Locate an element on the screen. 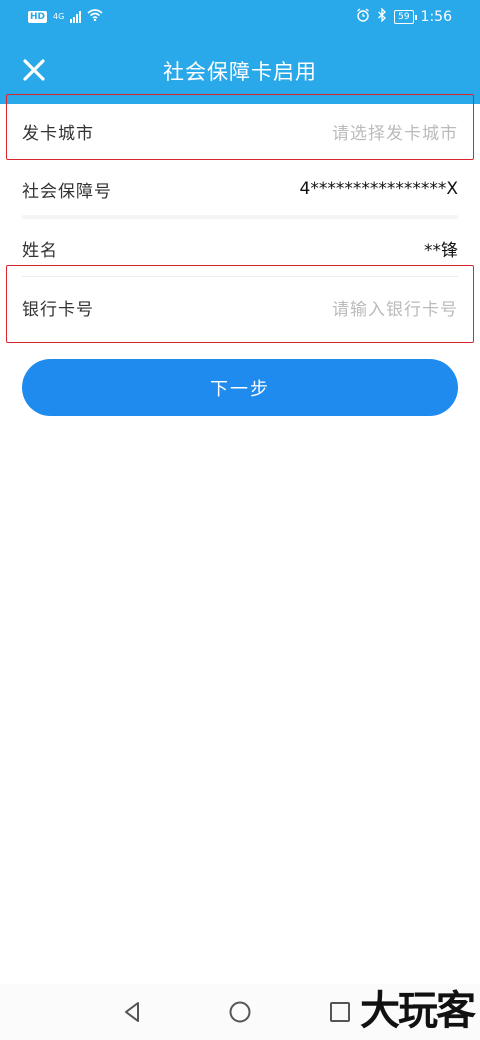 This screenshot has width=480, height=1040. name-value: **锋 is located at coordinates (441, 250).